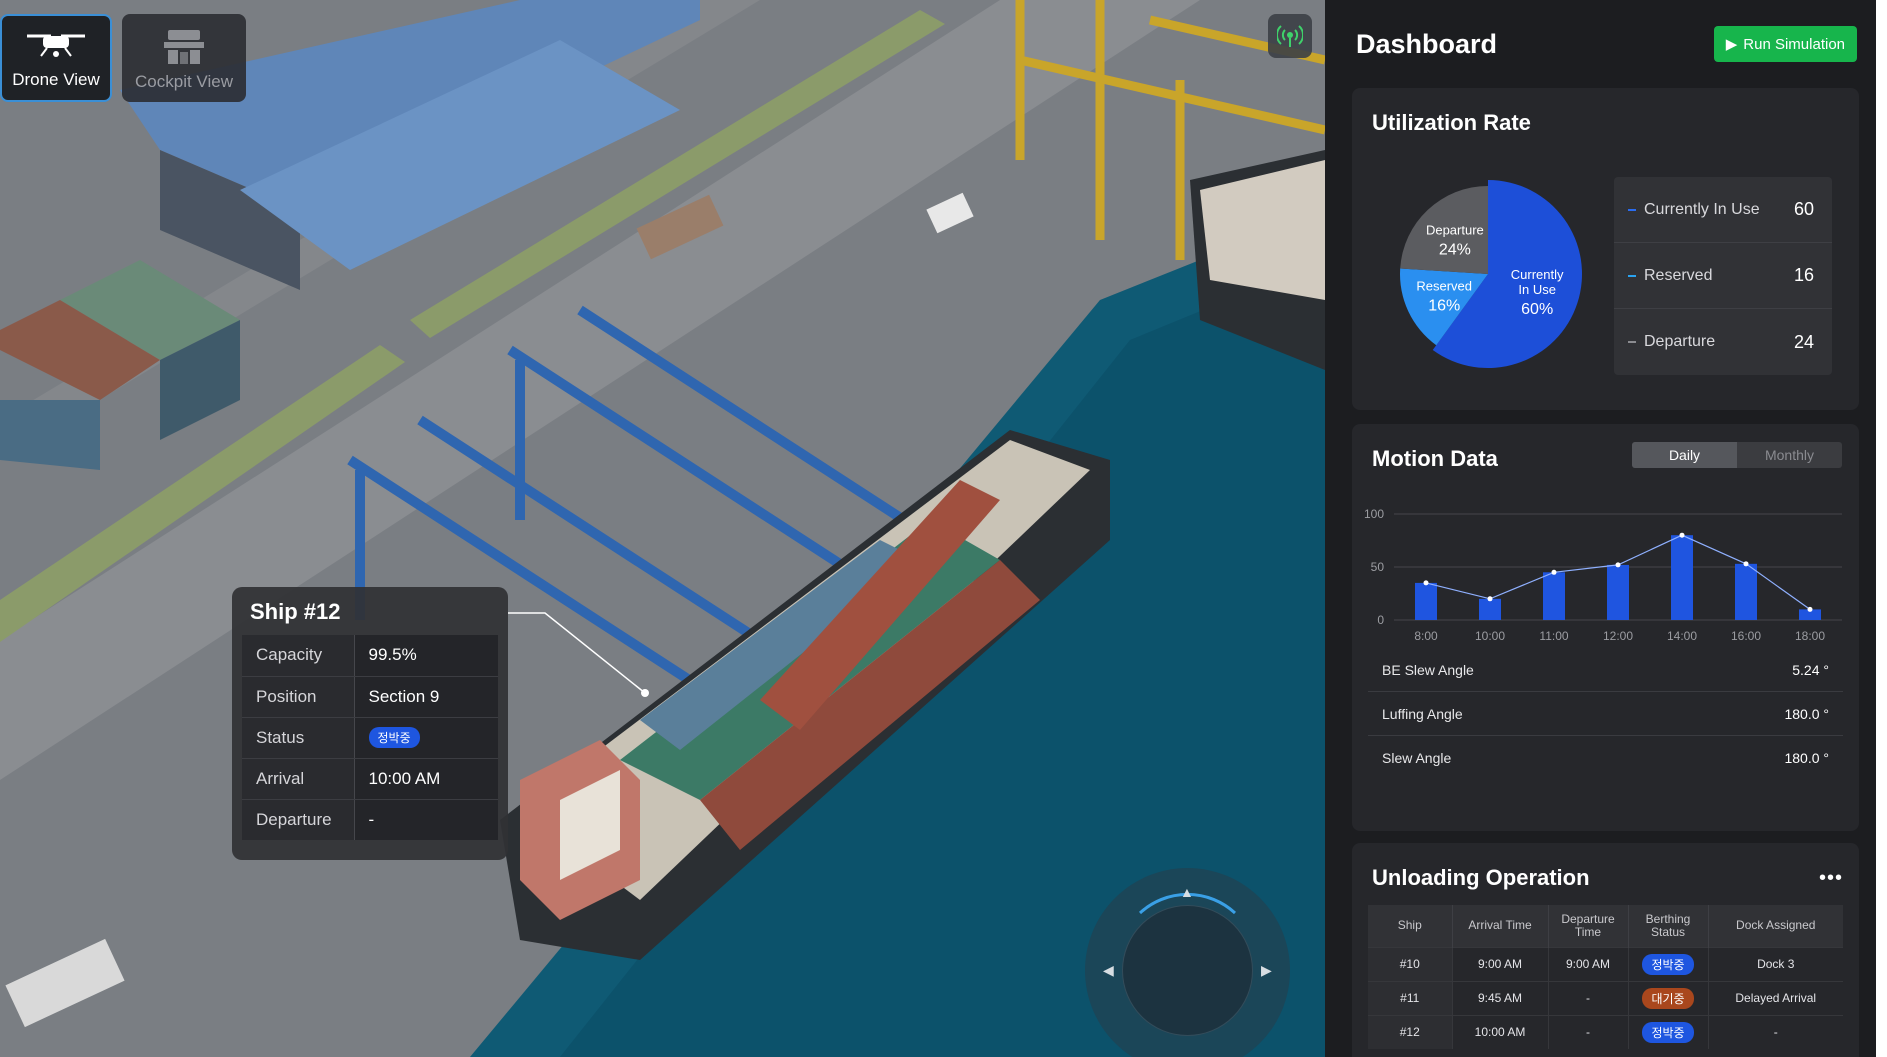  What do you see at coordinates (1500, 926) in the screenshot?
I see `column-header: Arrival Time` at bounding box center [1500, 926].